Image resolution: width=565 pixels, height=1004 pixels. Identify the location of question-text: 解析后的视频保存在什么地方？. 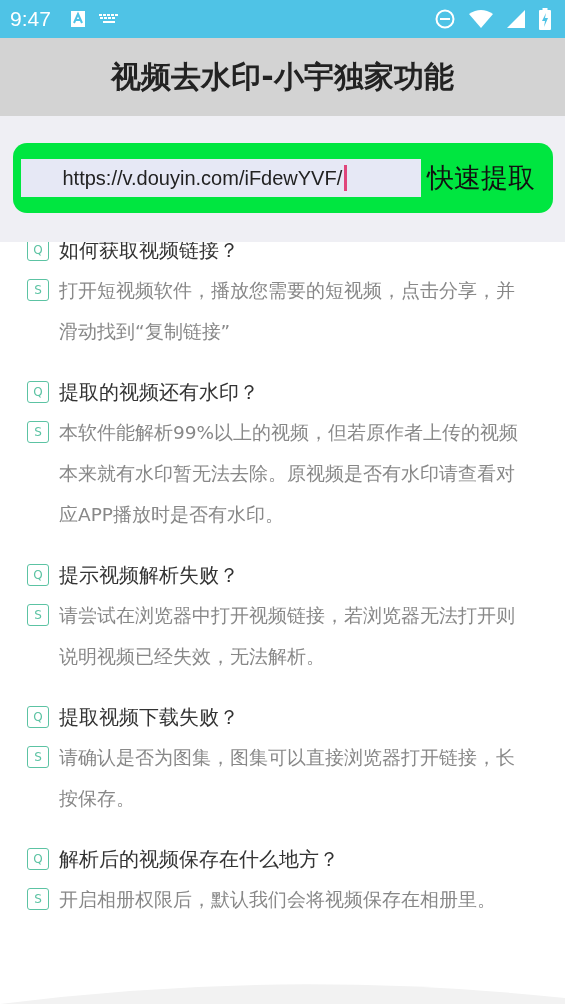
(199, 859).